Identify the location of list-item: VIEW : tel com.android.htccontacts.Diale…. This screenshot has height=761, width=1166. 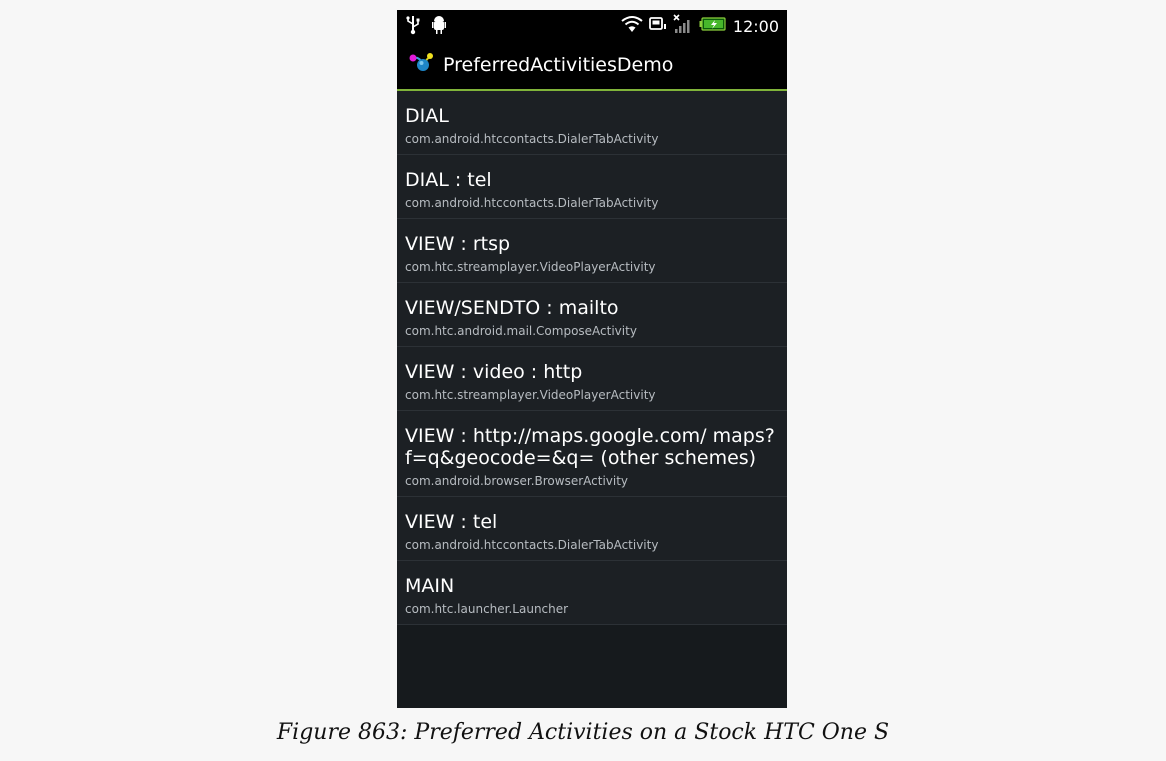
(592, 529).